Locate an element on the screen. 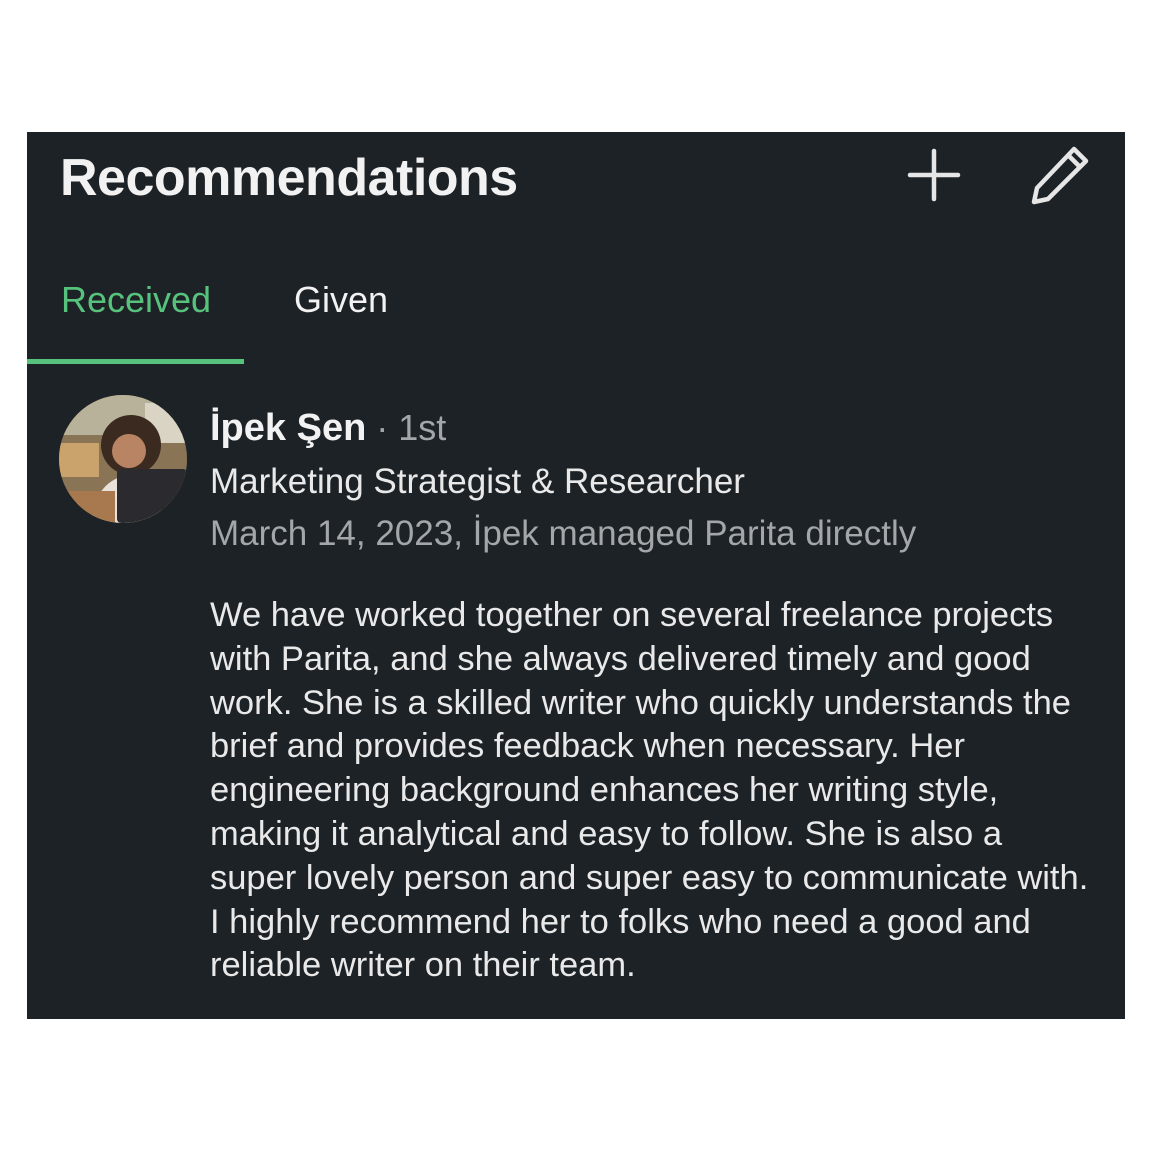 This screenshot has height=1152, width=1152. tab-given-label: Given is located at coordinates (341, 299).